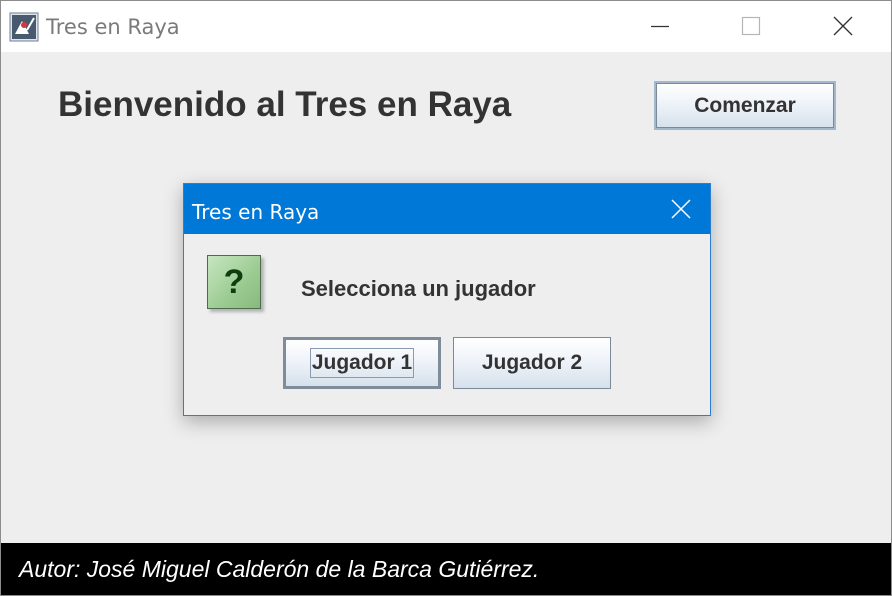 The height and width of the screenshot is (596, 892). Describe the element at coordinates (532, 363) in the screenshot. I see `player-2-button: Jugador 2` at that location.